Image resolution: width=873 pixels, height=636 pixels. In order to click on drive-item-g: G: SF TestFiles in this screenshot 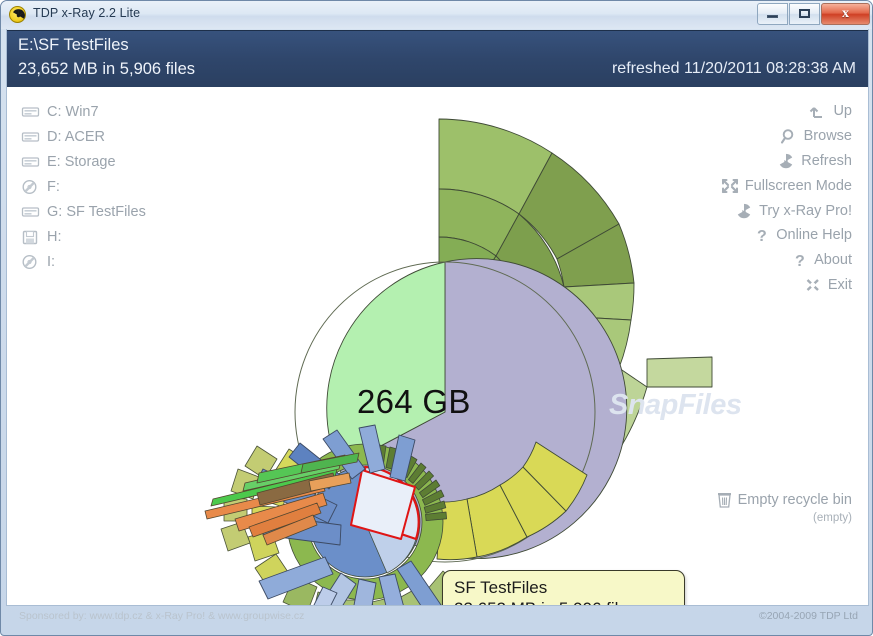, I will do `click(83, 211)`.